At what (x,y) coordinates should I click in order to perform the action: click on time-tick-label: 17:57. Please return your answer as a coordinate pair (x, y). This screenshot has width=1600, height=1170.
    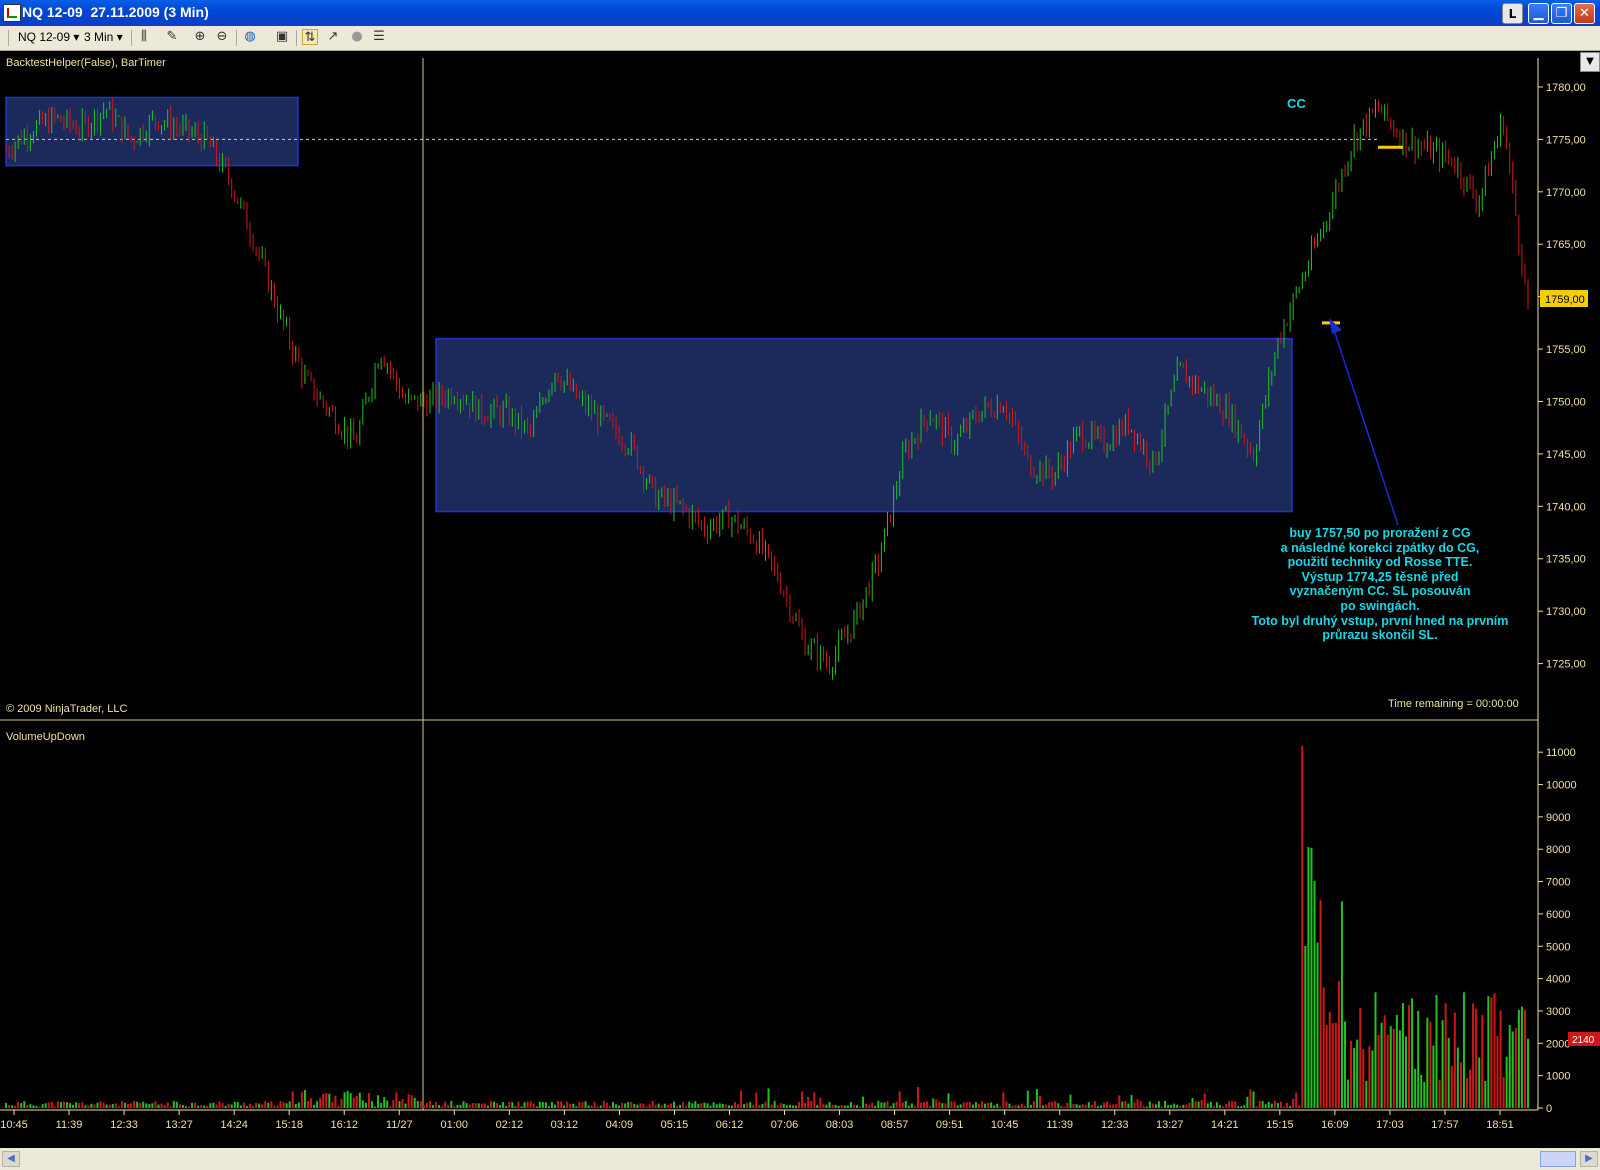
    Looking at the image, I should click on (1445, 1125).